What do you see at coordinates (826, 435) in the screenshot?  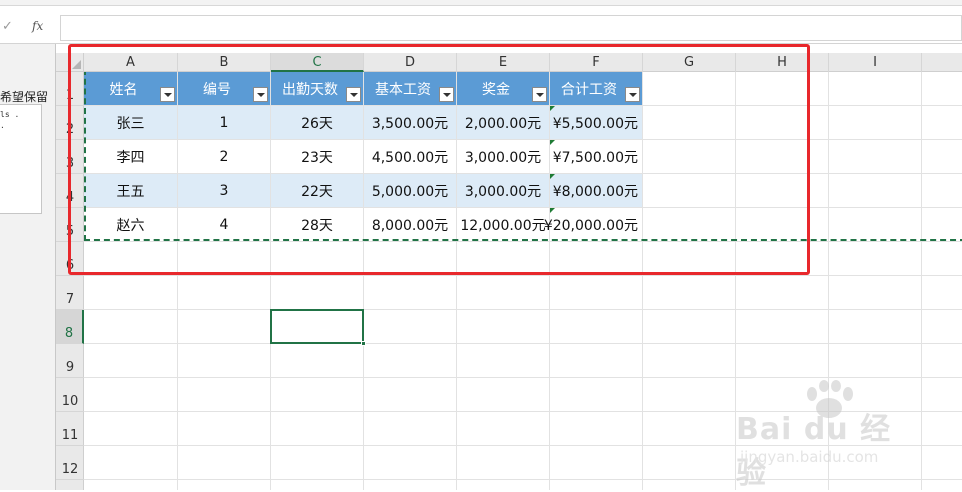 I see `baidu-watermark: Bai du 经验 jingyan.baidu.com` at bounding box center [826, 435].